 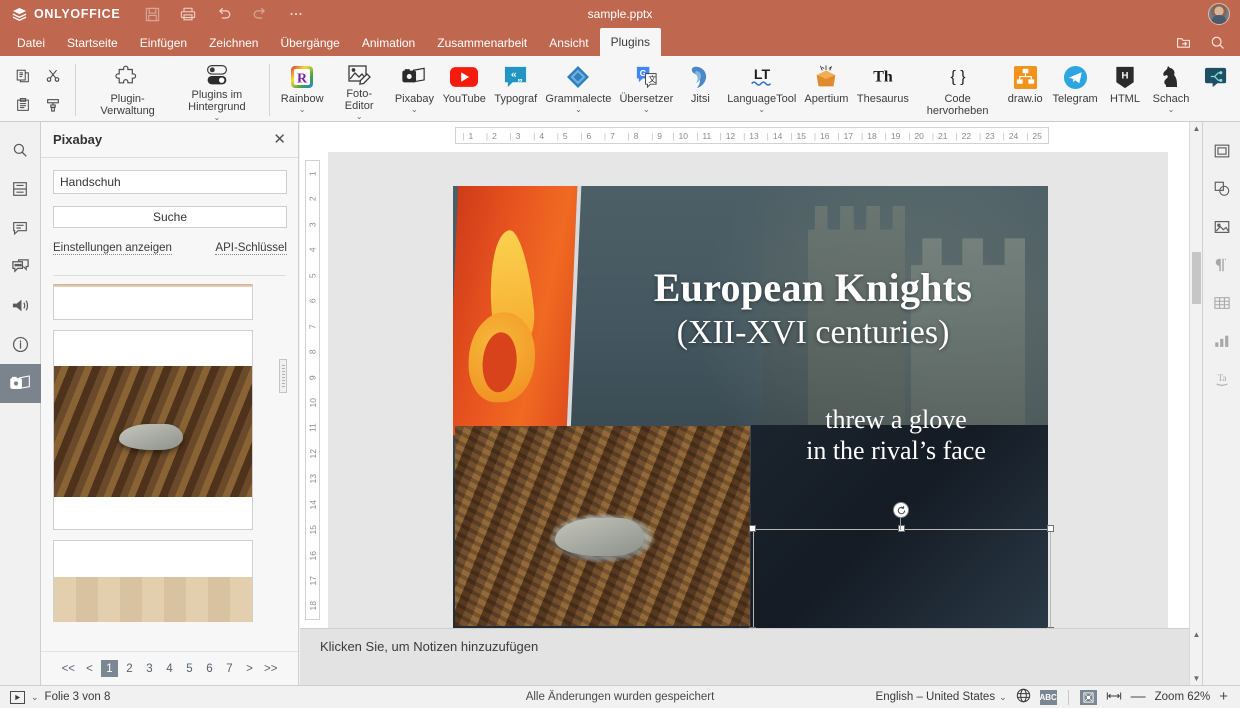 What do you see at coordinates (216, 90) in the screenshot?
I see `ribbon-plugins-im-hintergrund: Plugins im Hintergrund ⌄` at bounding box center [216, 90].